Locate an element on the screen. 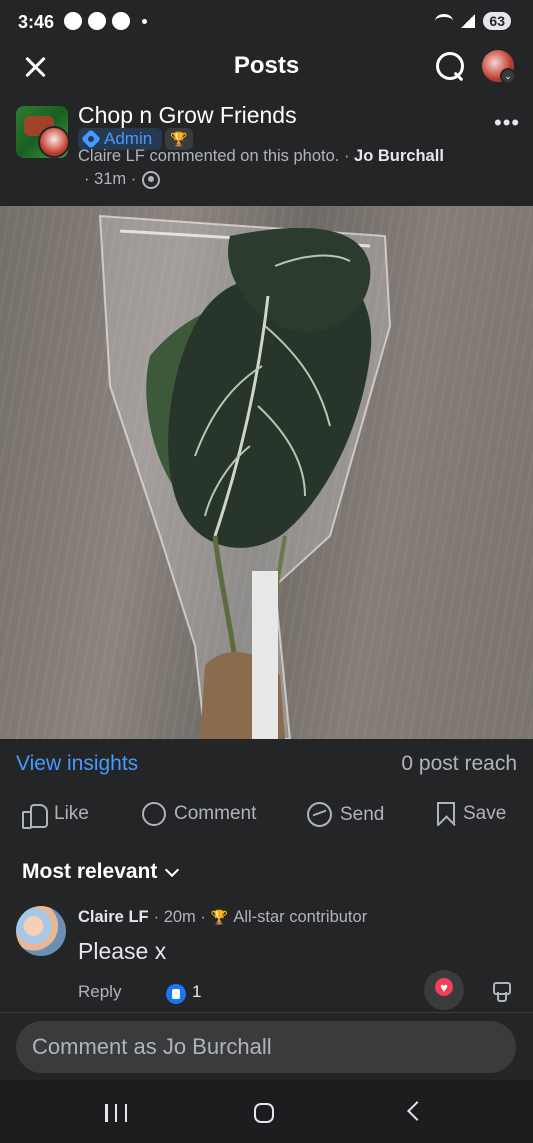  audience-icon is located at coordinates (151, 179).